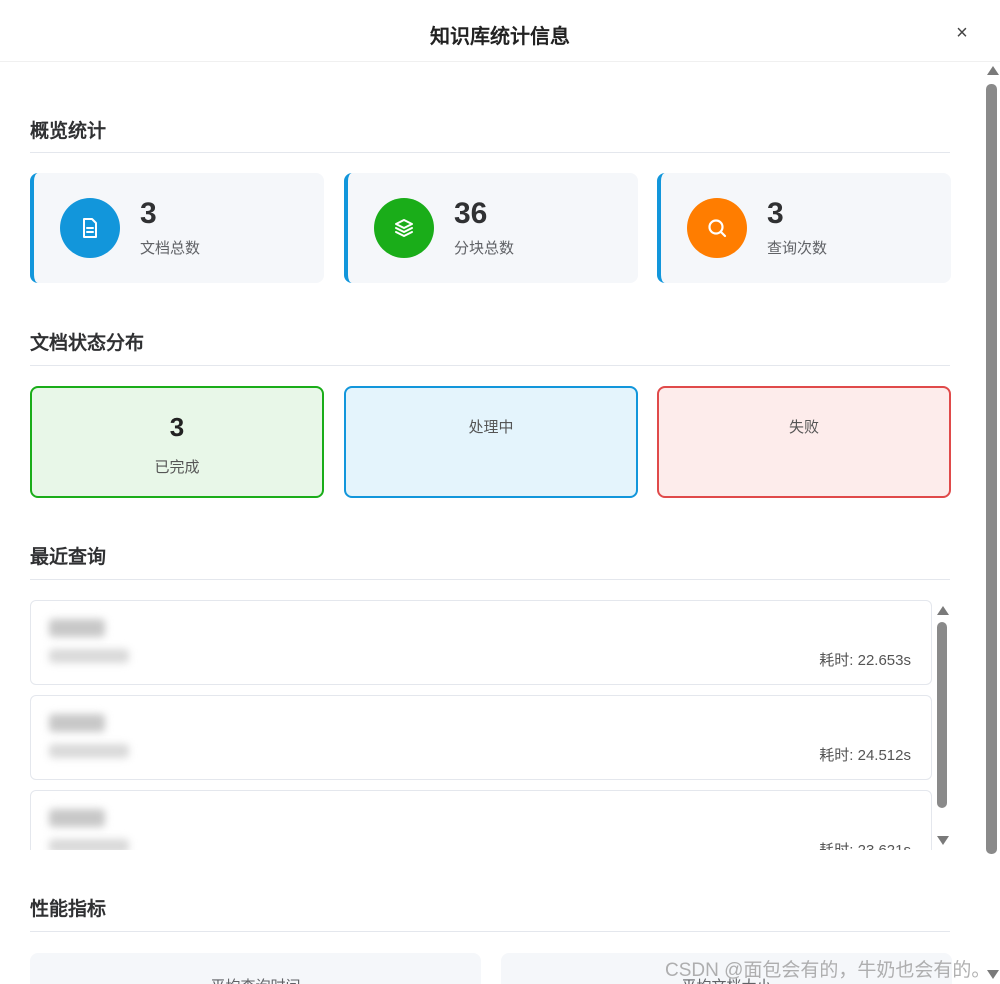  Describe the element at coordinates (177, 467) in the screenshot. I see `completed-label: 已完成` at that location.